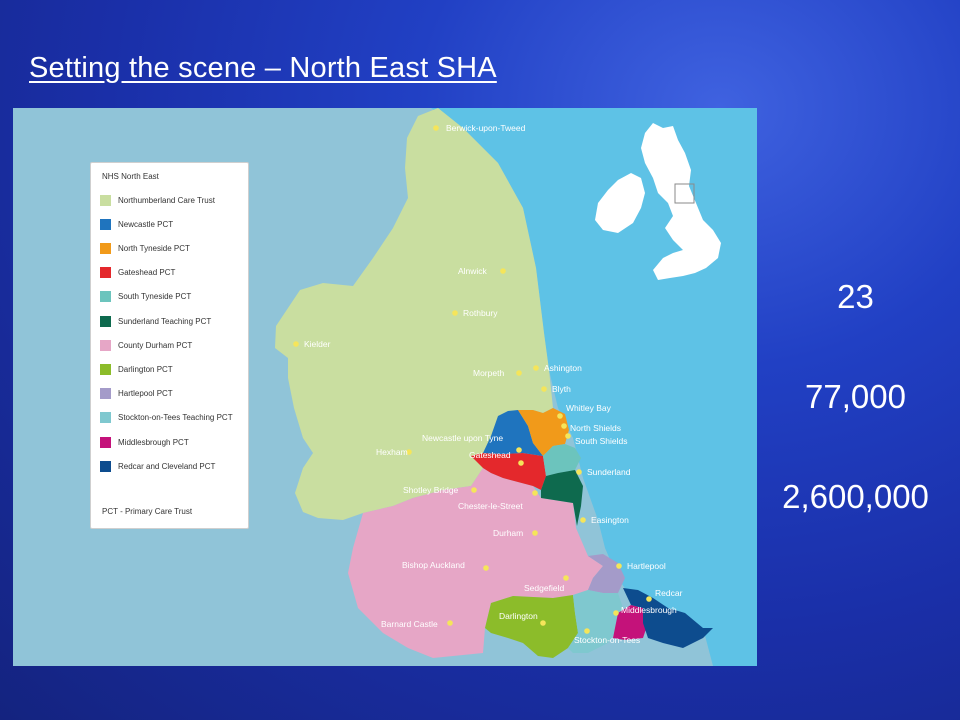  What do you see at coordinates (595, 428) in the screenshot?
I see `place-label: North Shields` at bounding box center [595, 428].